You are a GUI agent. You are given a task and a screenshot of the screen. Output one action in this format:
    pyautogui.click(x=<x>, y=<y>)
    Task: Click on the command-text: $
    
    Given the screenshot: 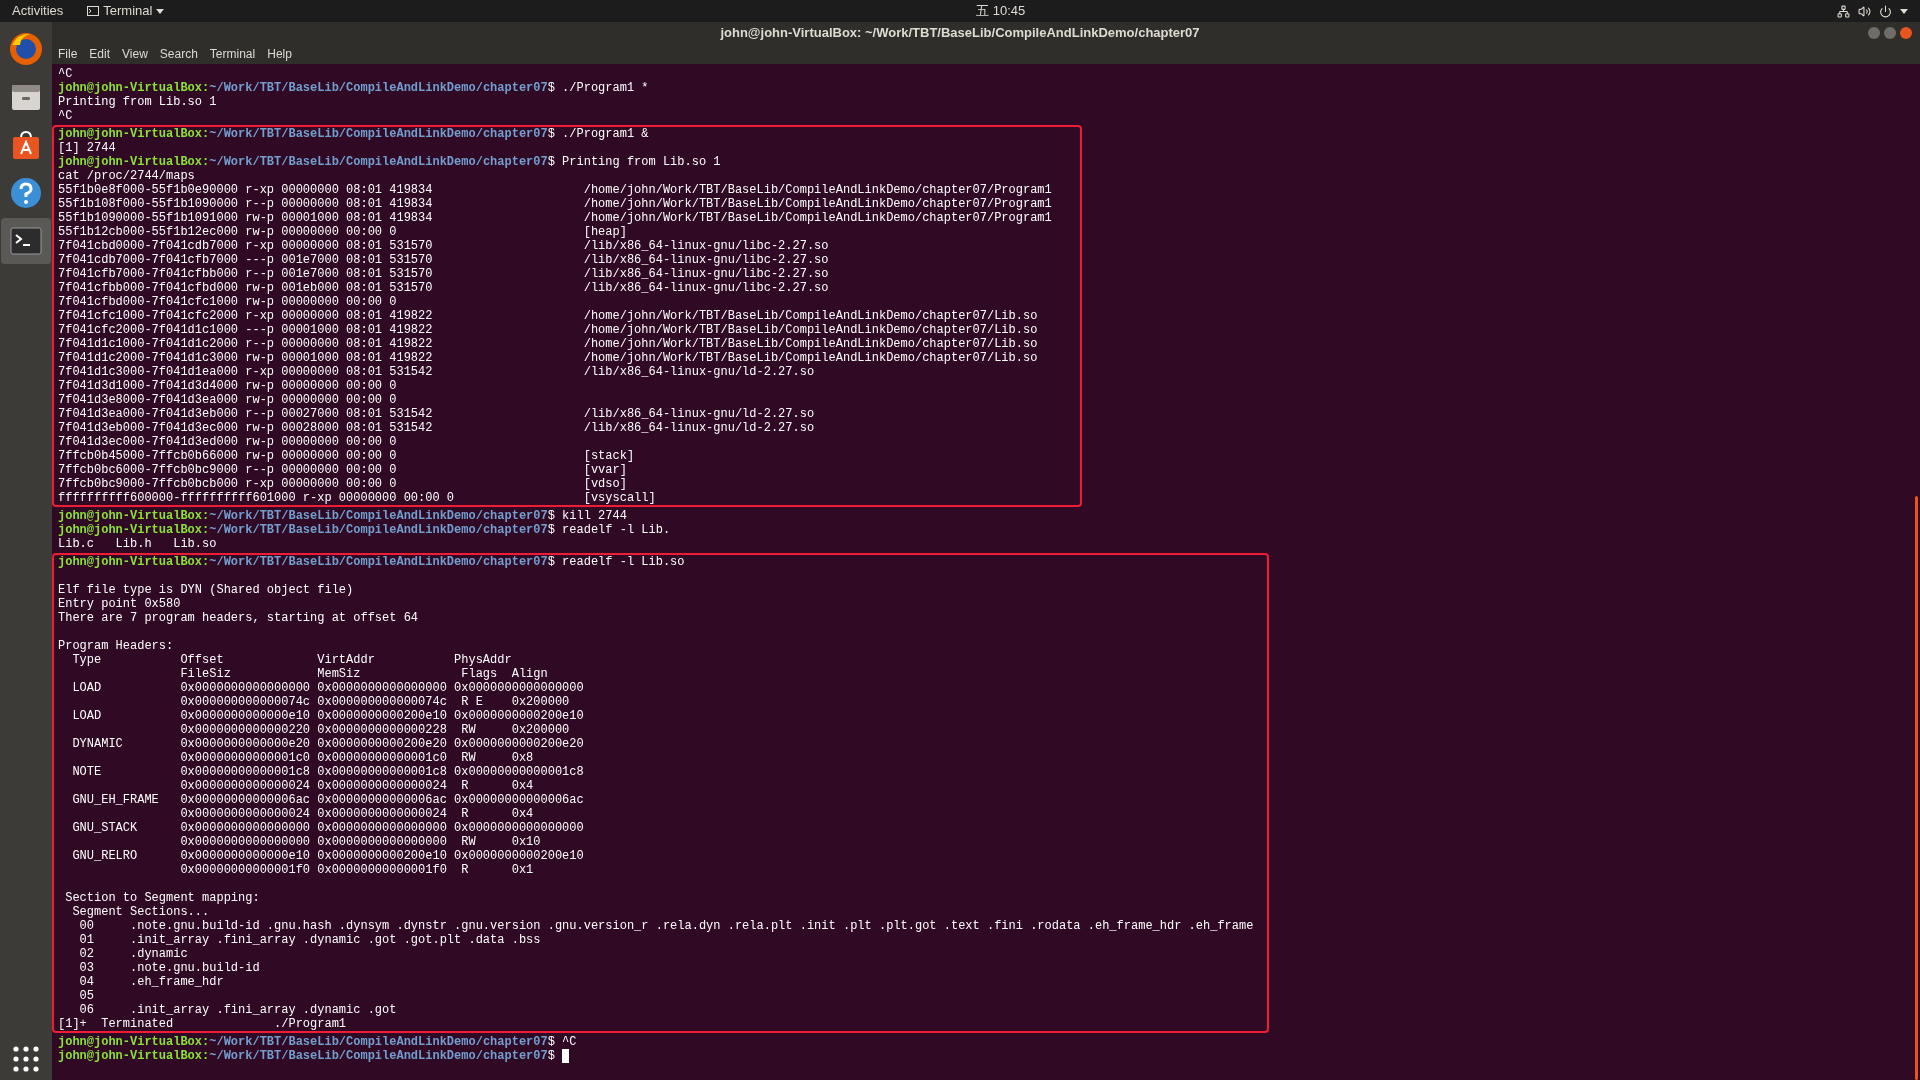 What is the action you would take?
    pyautogui.click(x=551, y=1056)
    